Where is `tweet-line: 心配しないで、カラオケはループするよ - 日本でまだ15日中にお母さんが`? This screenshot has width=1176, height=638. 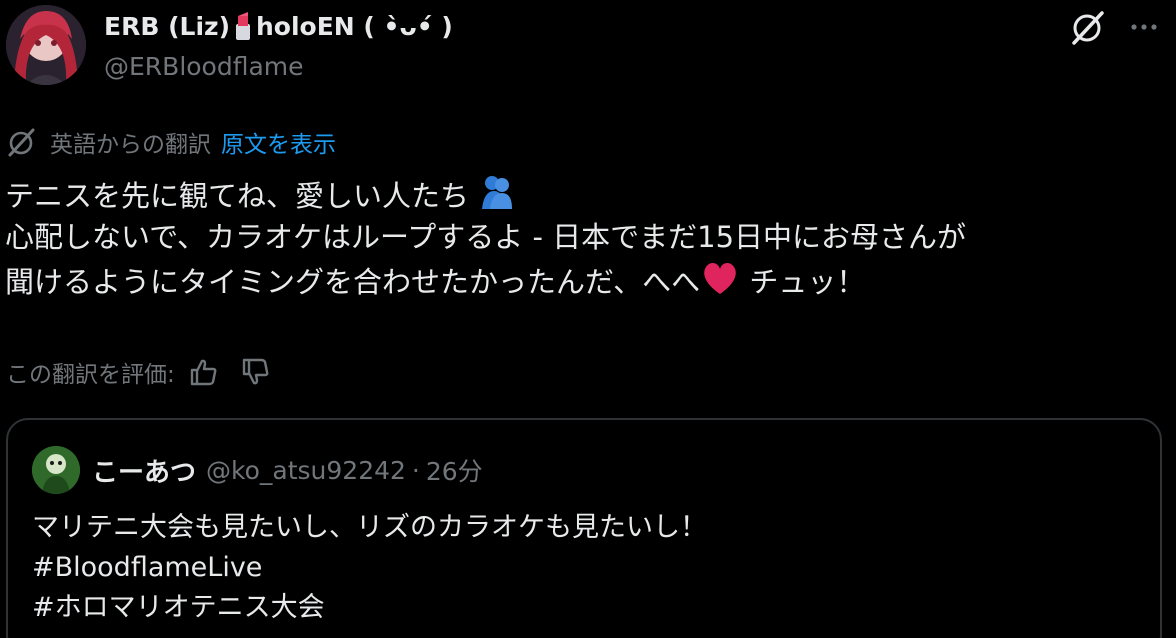
tweet-line: 心配しないで、カラオケはループするよ - 日本でまだ15日中にお母さんが is located at coordinates (486, 237).